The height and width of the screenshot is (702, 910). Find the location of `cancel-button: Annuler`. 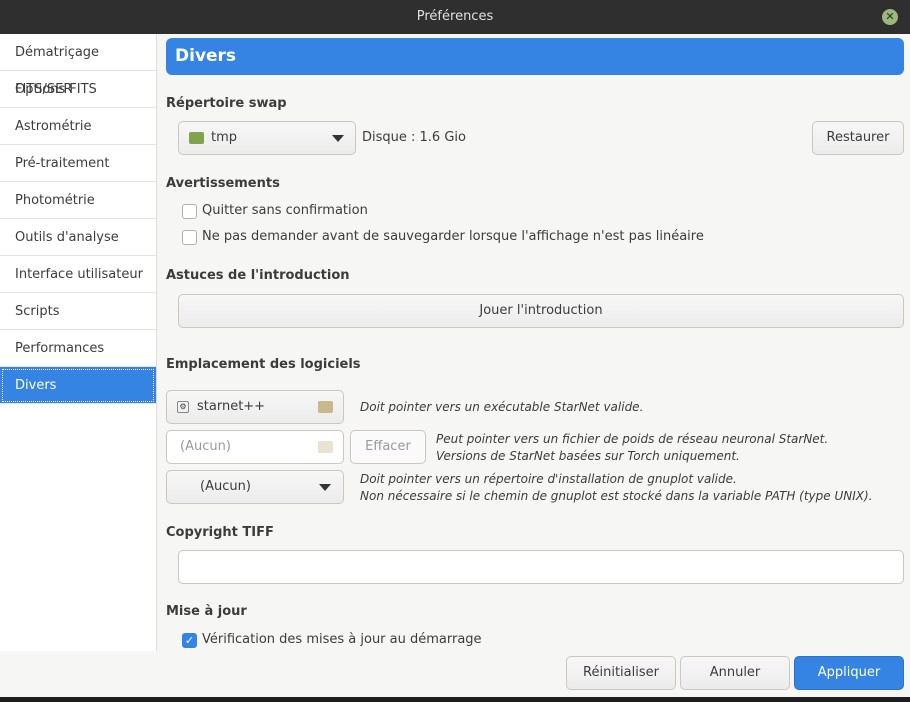

cancel-button: Annuler is located at coordinates (735, 673).